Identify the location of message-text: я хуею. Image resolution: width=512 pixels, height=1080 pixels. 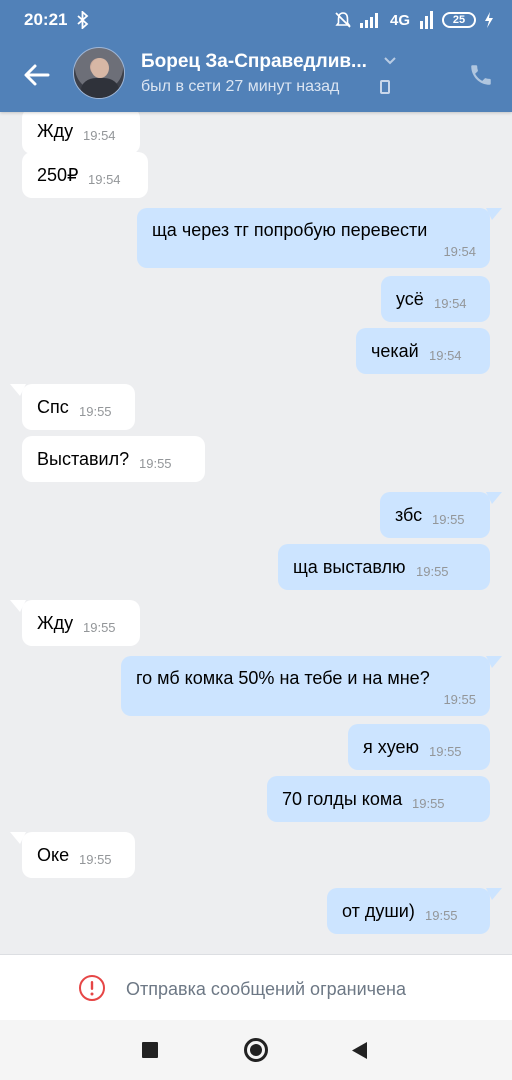
(391, 747).